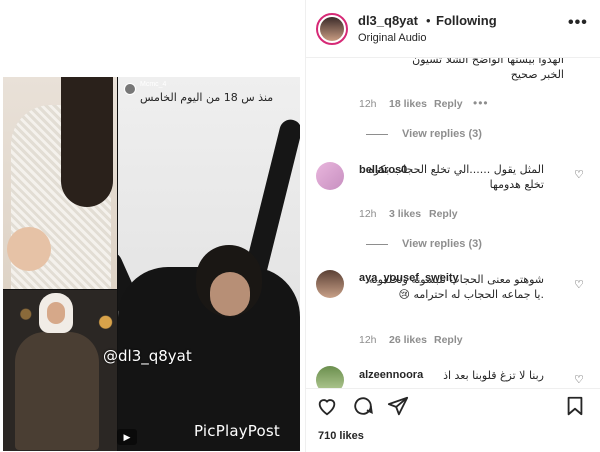 Image resolution: width=600 pixels, height=452 pixels. I want to click on comment-more-icon: •••, so click(481, 103).